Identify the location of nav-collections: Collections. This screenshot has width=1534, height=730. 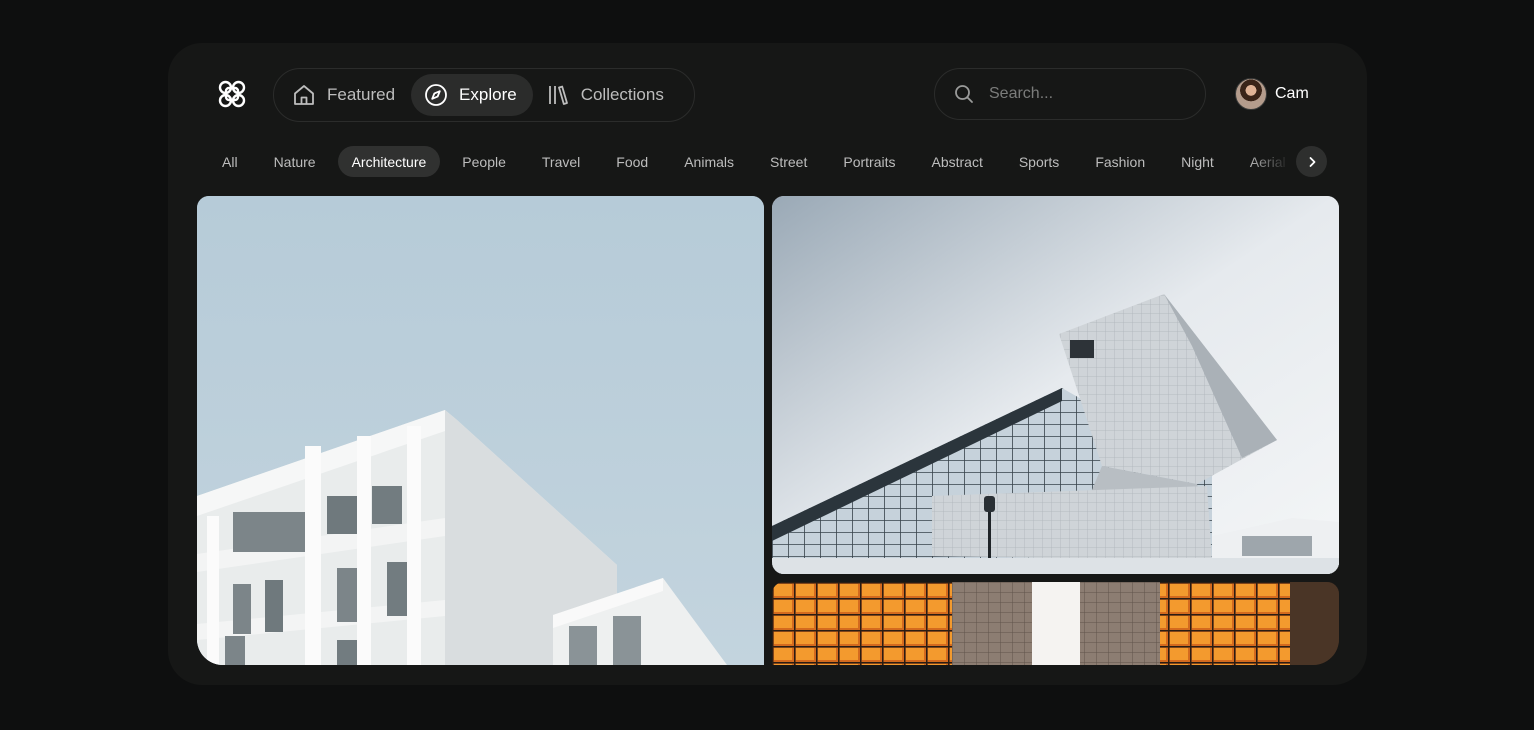
(606, 95).